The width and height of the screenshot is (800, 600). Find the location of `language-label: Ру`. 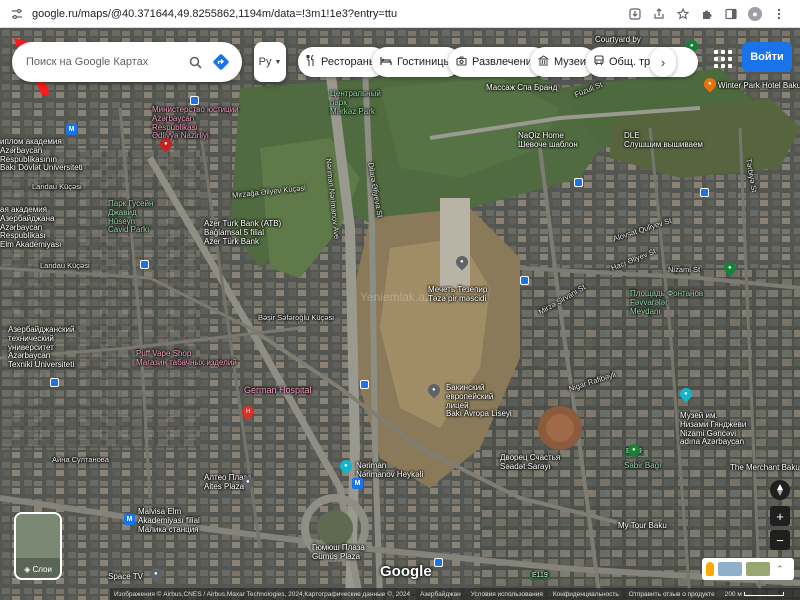

language-label: Ру is located at coordinates (265, 62).